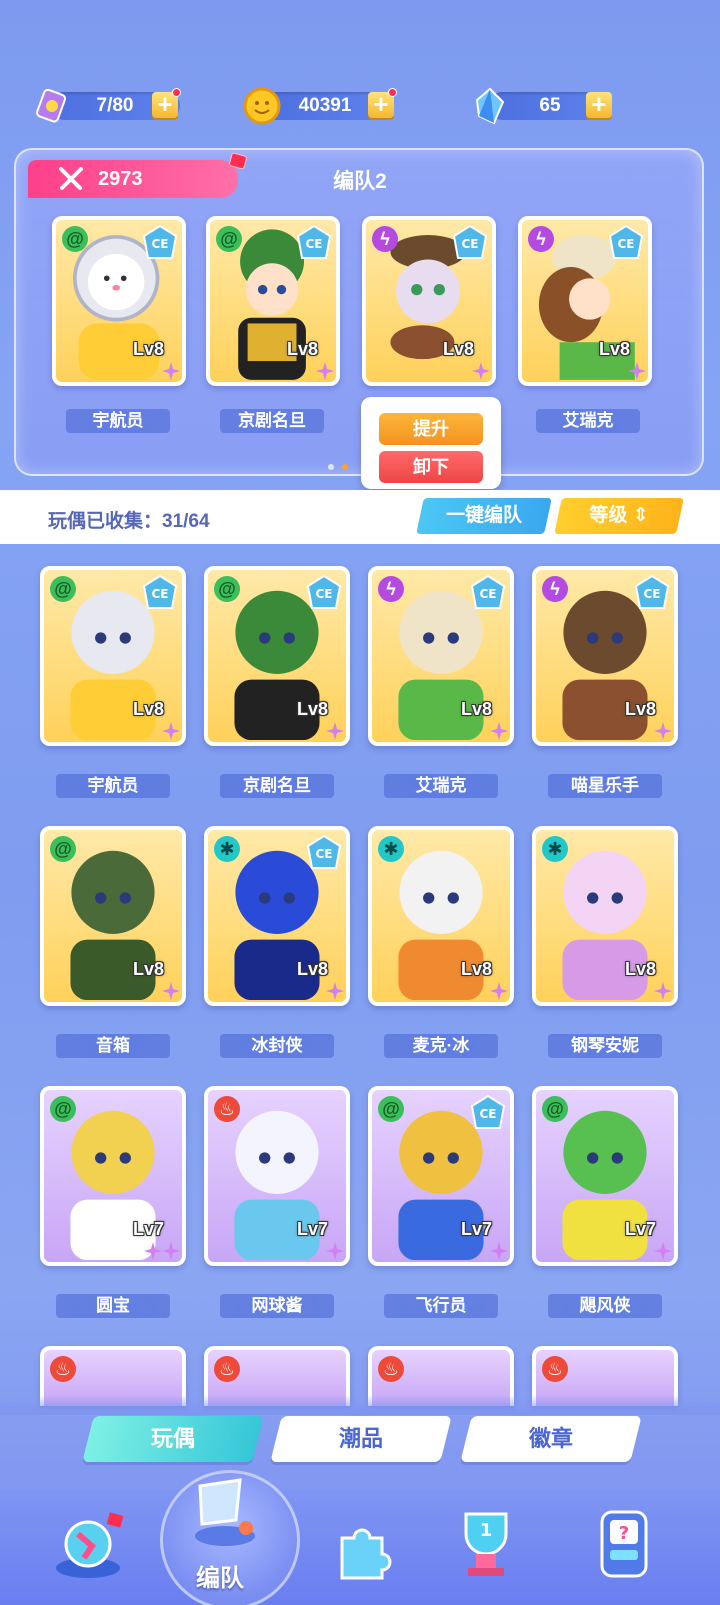 The image size is (720, 1605). I want to click on team-nav-label: 编队, so click(220, 1578).